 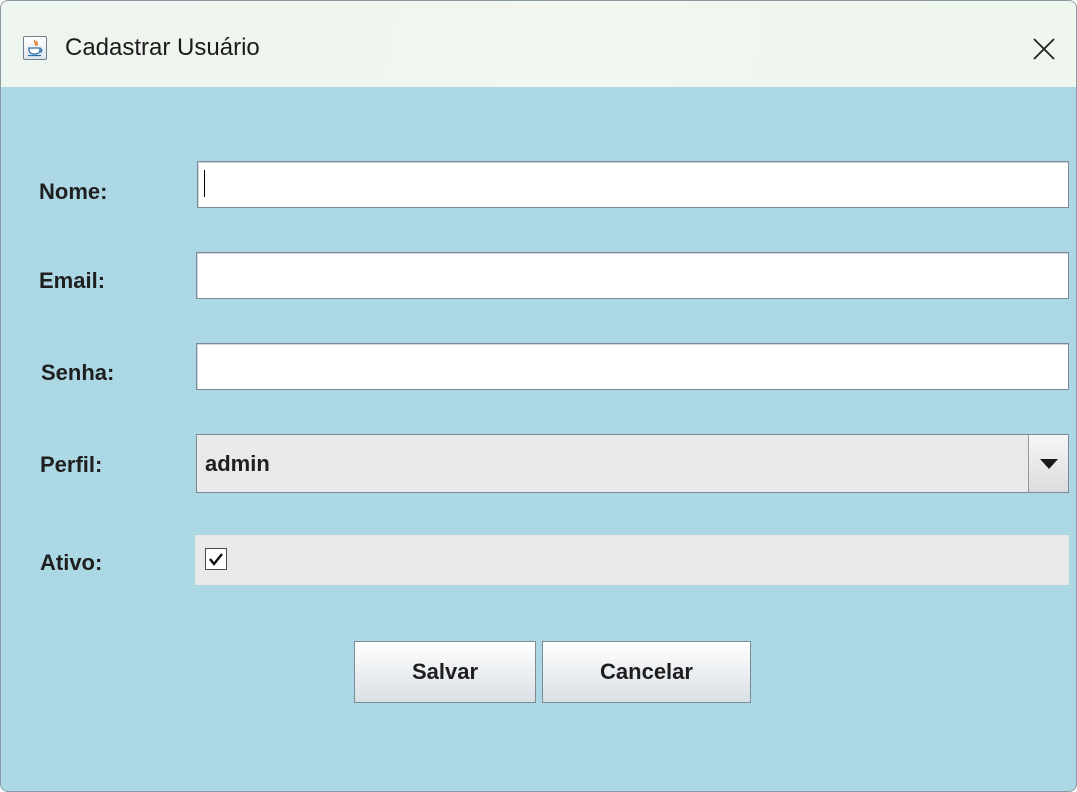 What do you see at coordinates (72, 280) in the screenshot?
I see `email-label: Email:` at bounding box center [72, 280].